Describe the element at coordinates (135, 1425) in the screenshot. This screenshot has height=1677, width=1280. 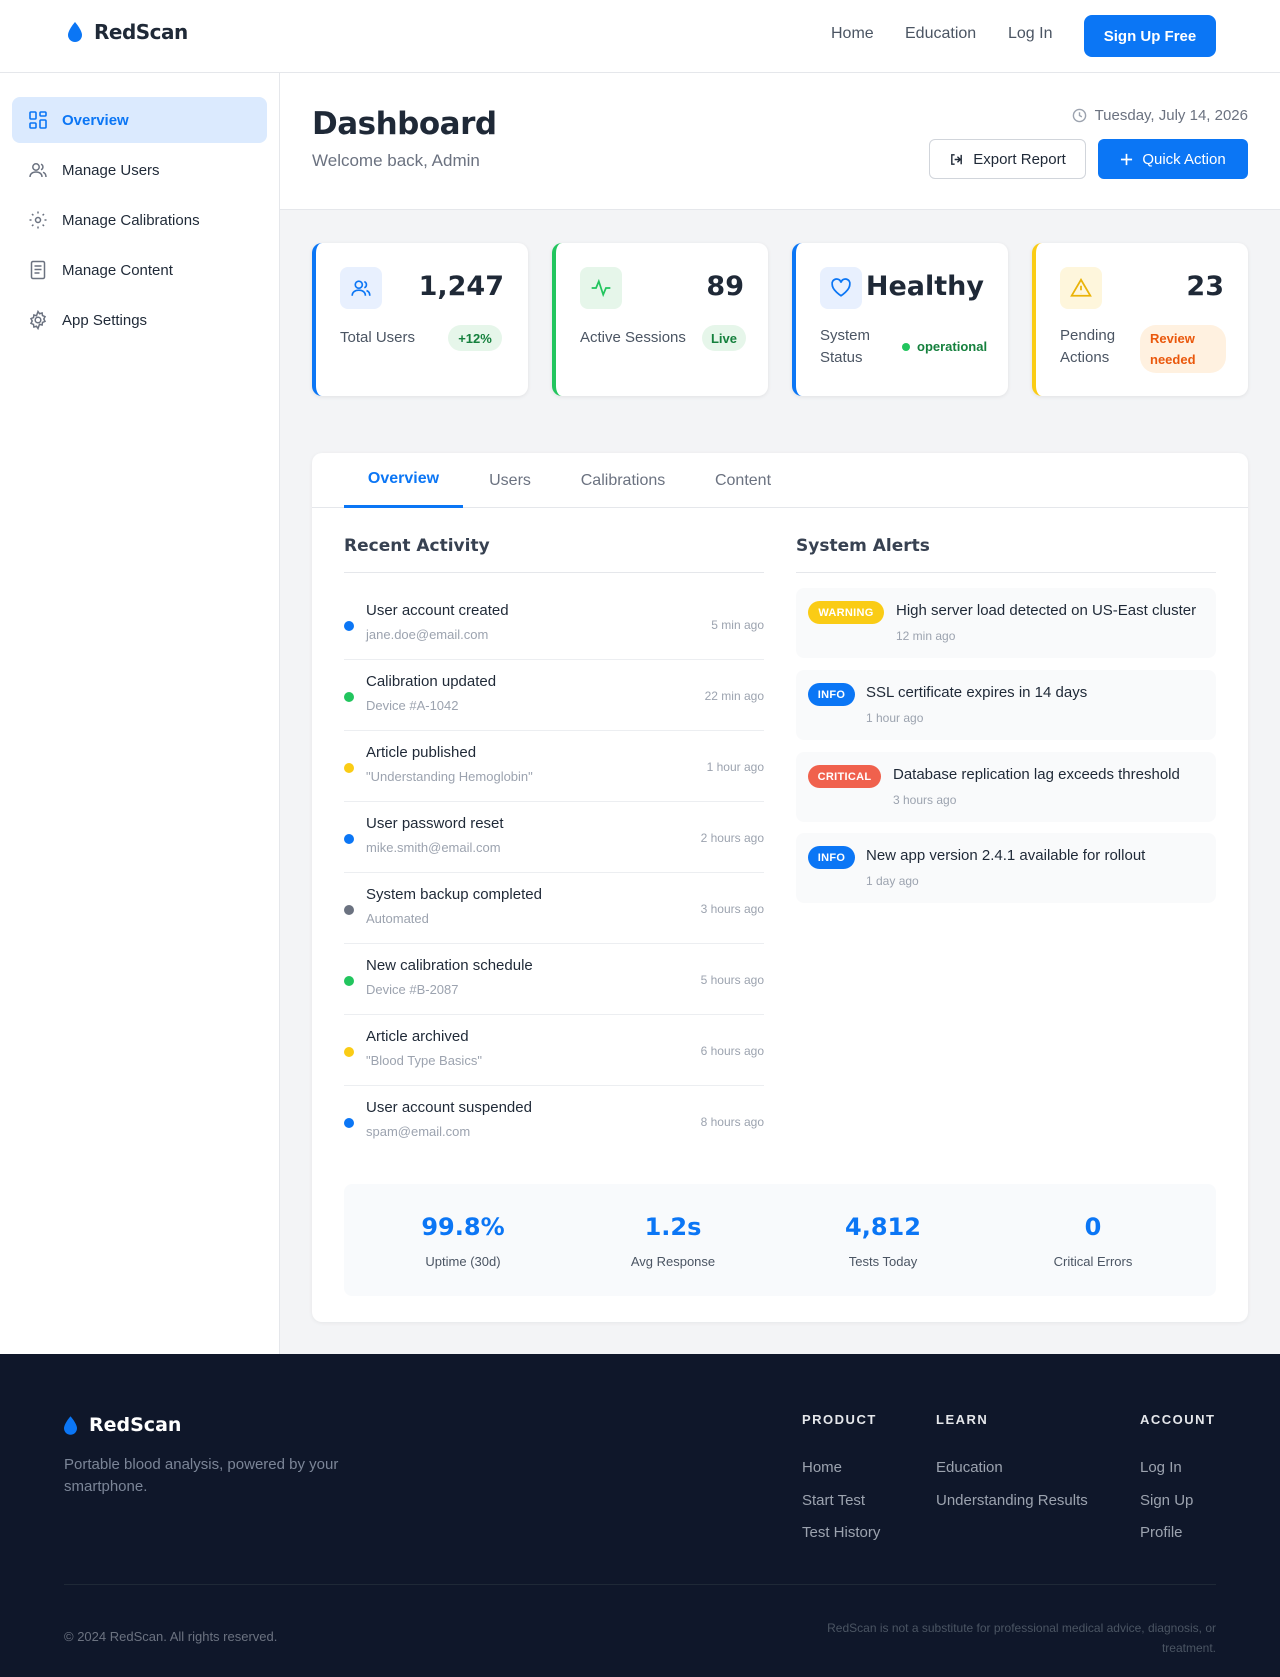
I see `footer-brand-name: RedScan` at that location.